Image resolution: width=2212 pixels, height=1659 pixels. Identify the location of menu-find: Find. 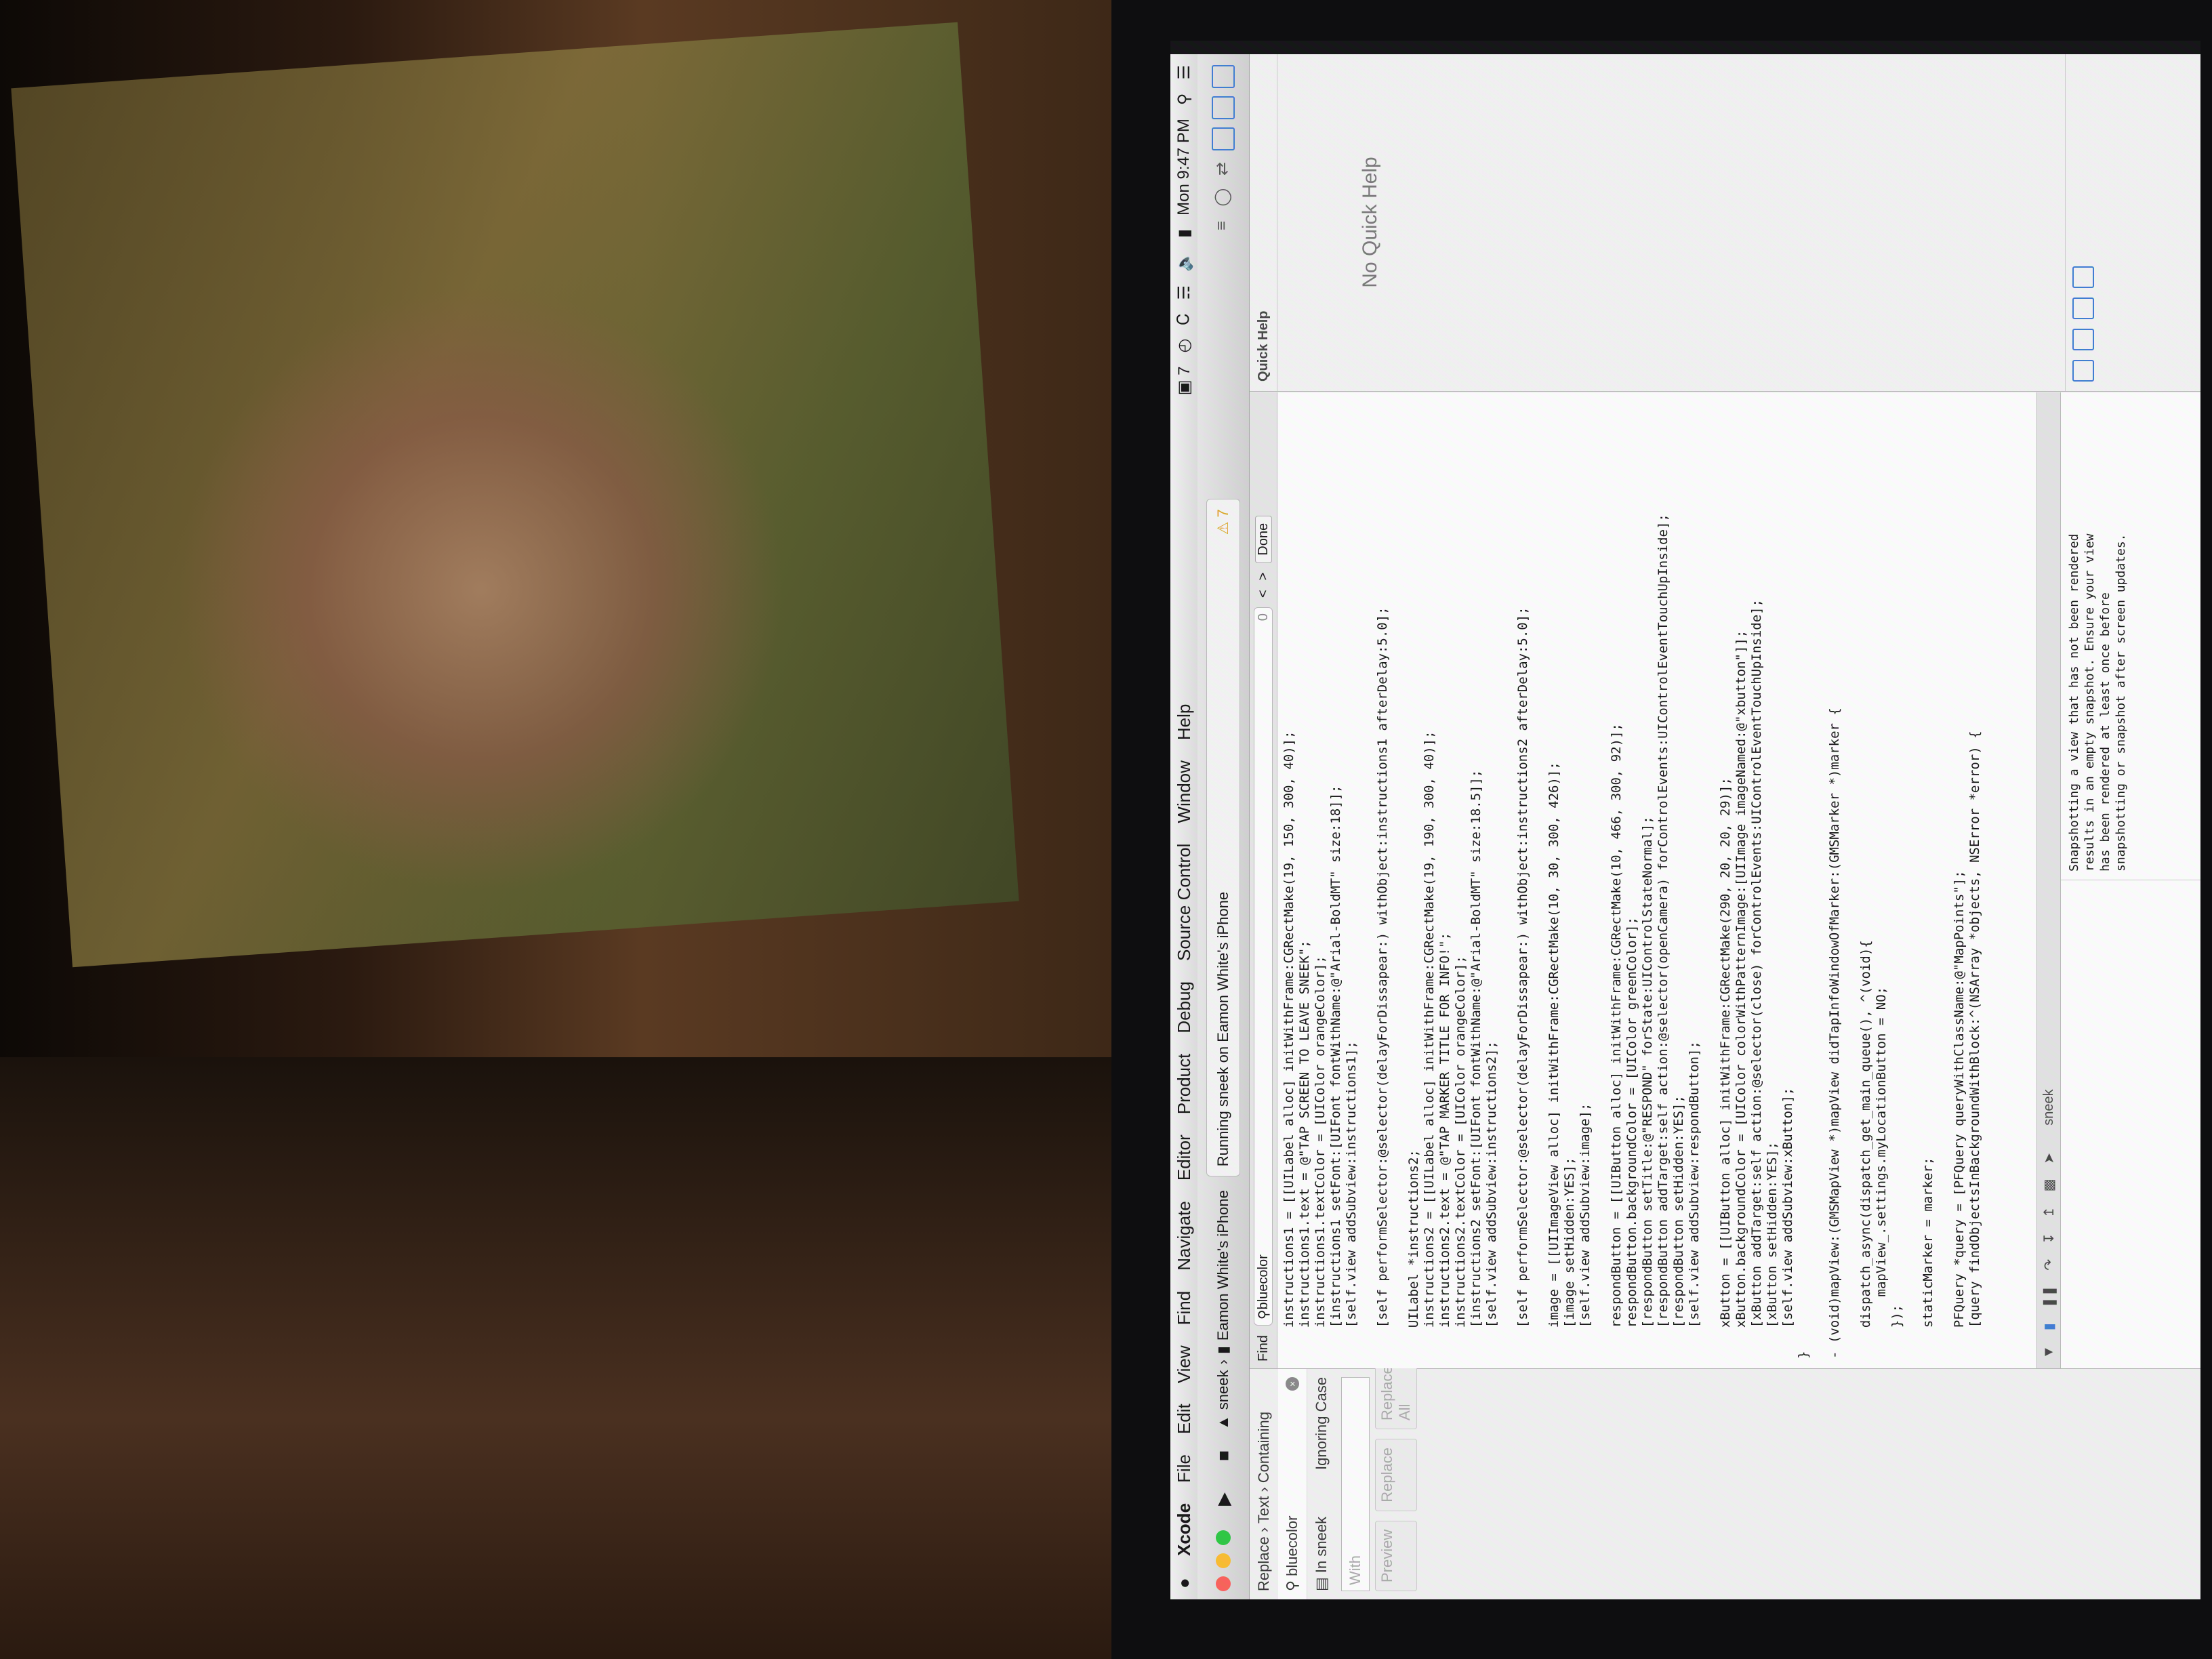
(1184, 1308).